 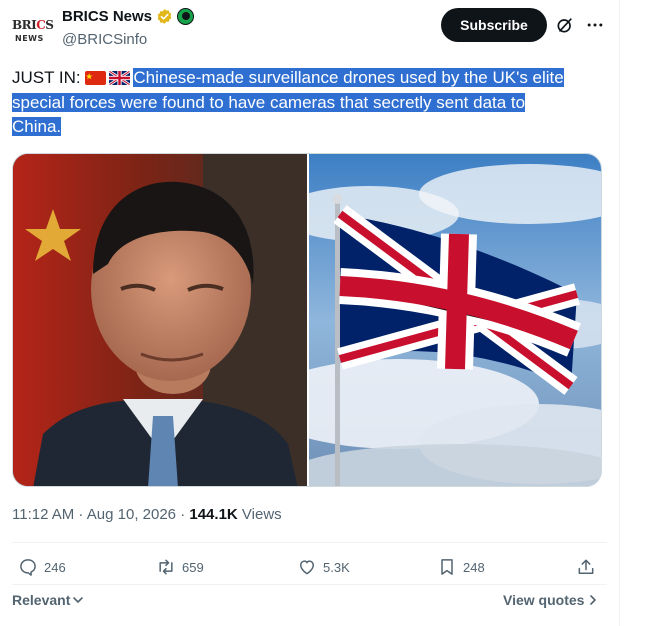 I want to click on subscribe-button: Subscribe, so click(x=494, y=25).